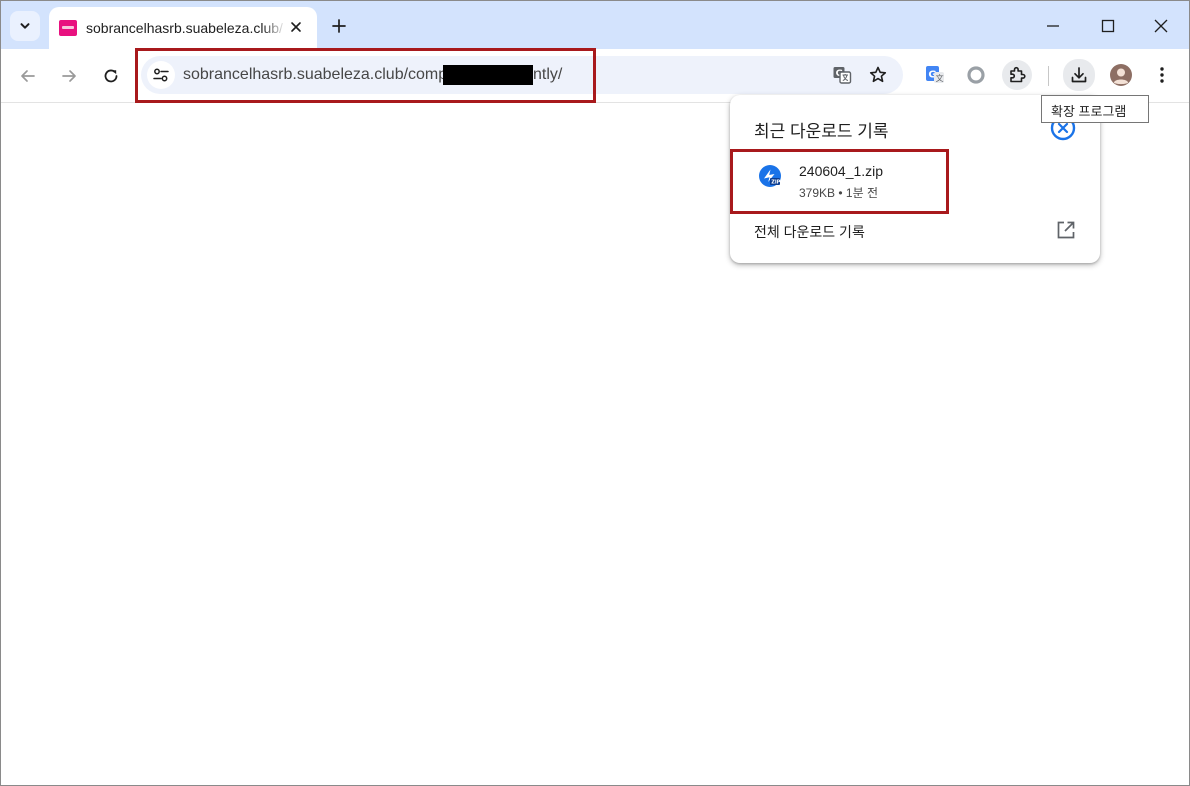  I want to click on maximize-button, so click(1108, 26).